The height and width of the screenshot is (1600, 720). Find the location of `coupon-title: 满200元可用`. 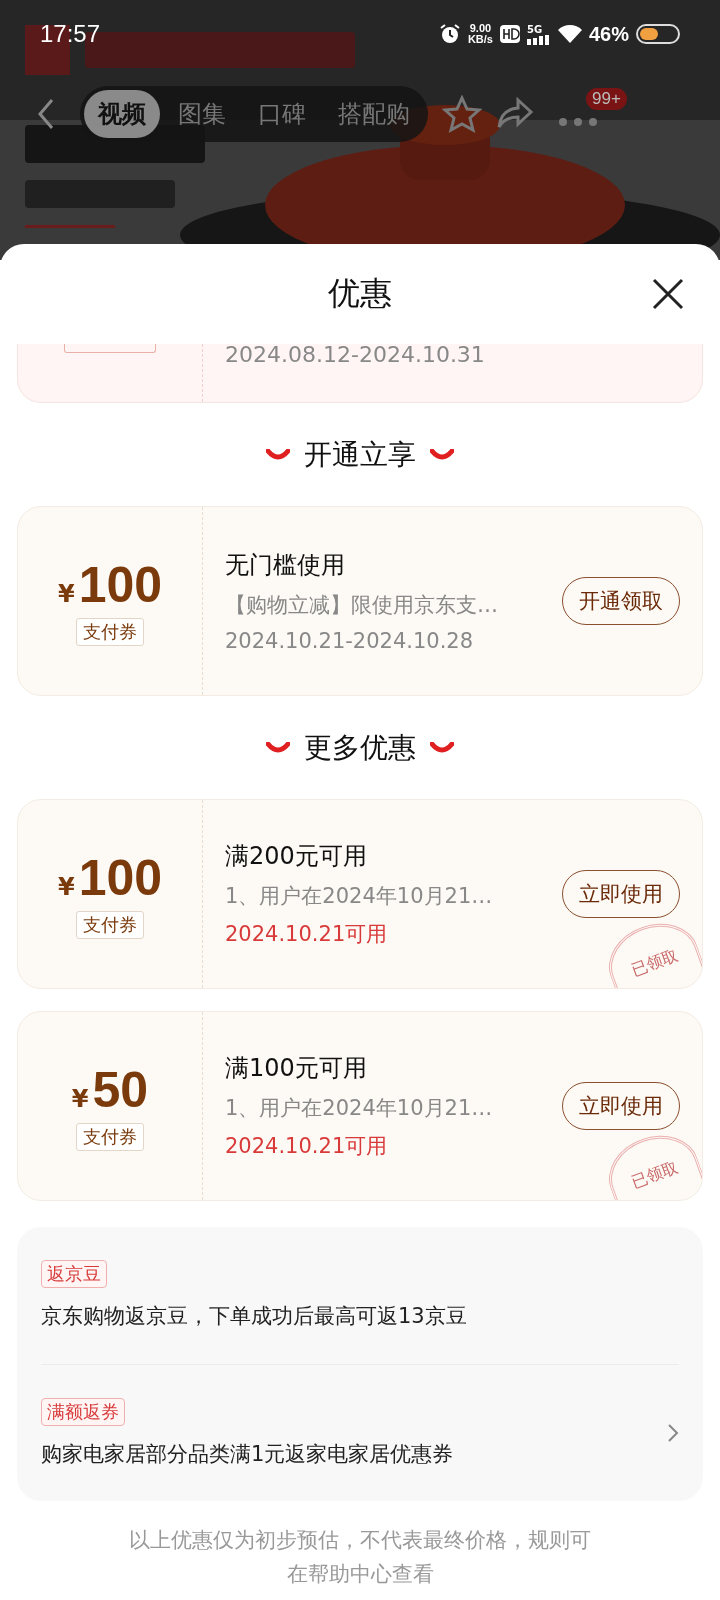

coupon-title: 满200元可用 is located at coordinates (296, 856).